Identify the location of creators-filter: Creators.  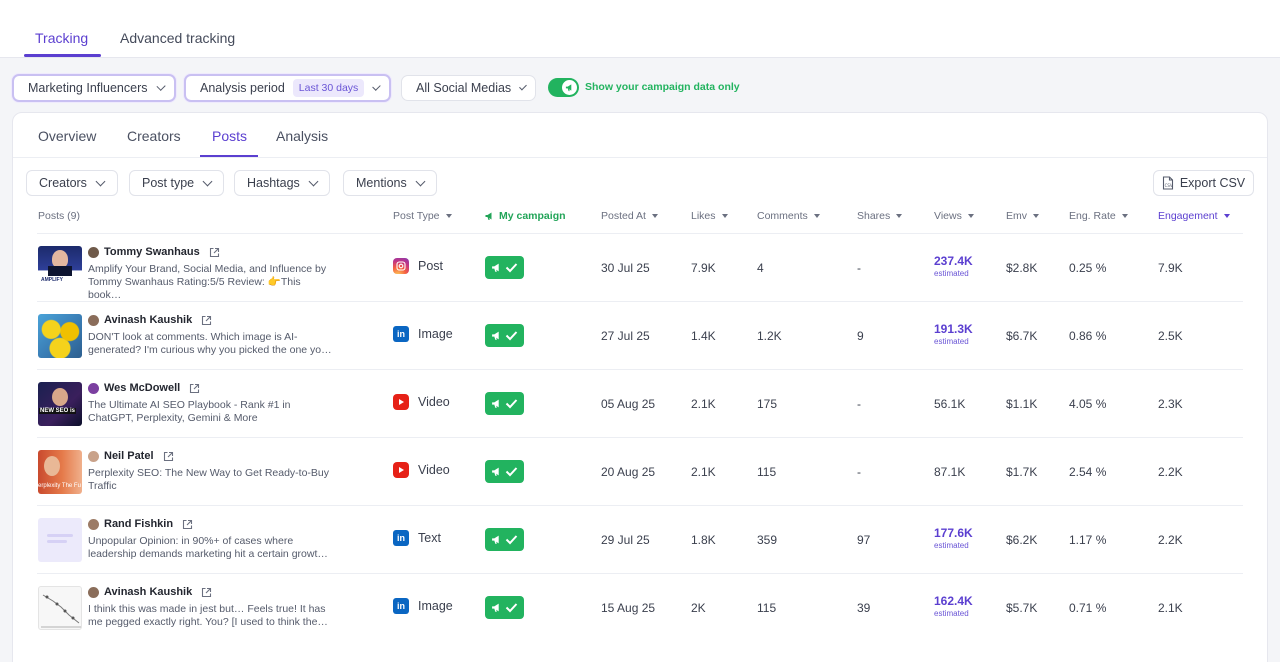
(72, 183).